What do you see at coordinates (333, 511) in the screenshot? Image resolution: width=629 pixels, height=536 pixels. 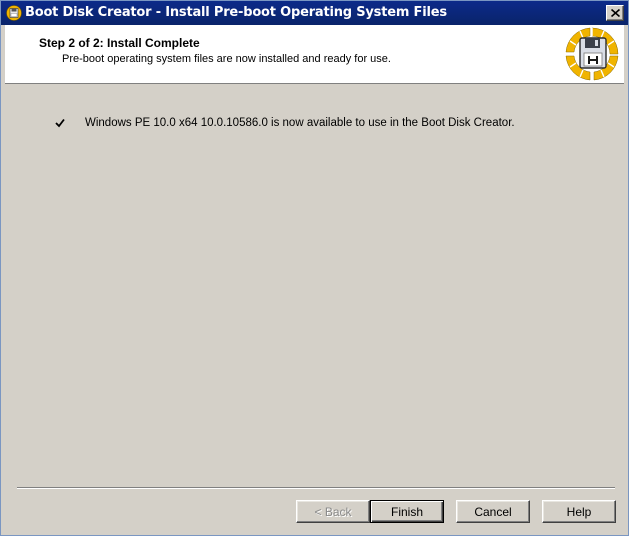 I see `back-button: < Back` at bounding box center [333, 511].